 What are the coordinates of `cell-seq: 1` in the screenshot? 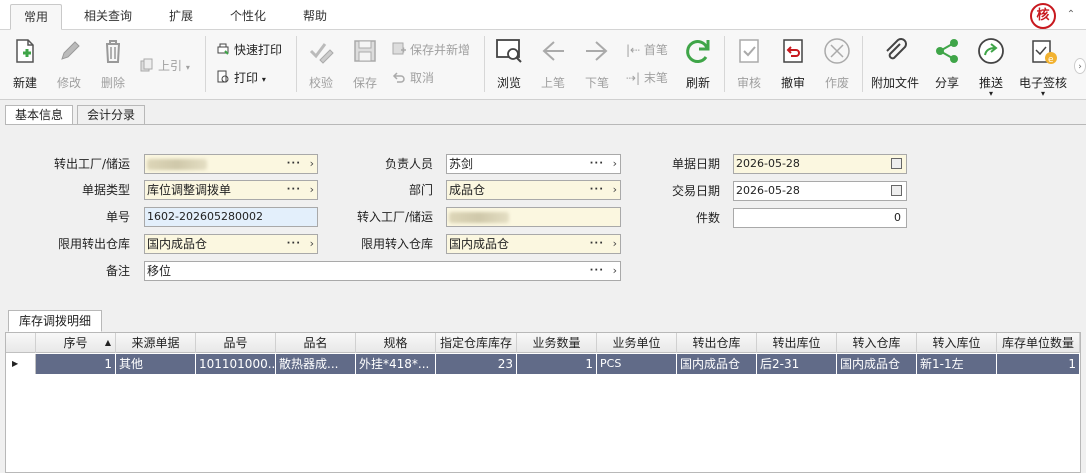 It's located at (76, 364).